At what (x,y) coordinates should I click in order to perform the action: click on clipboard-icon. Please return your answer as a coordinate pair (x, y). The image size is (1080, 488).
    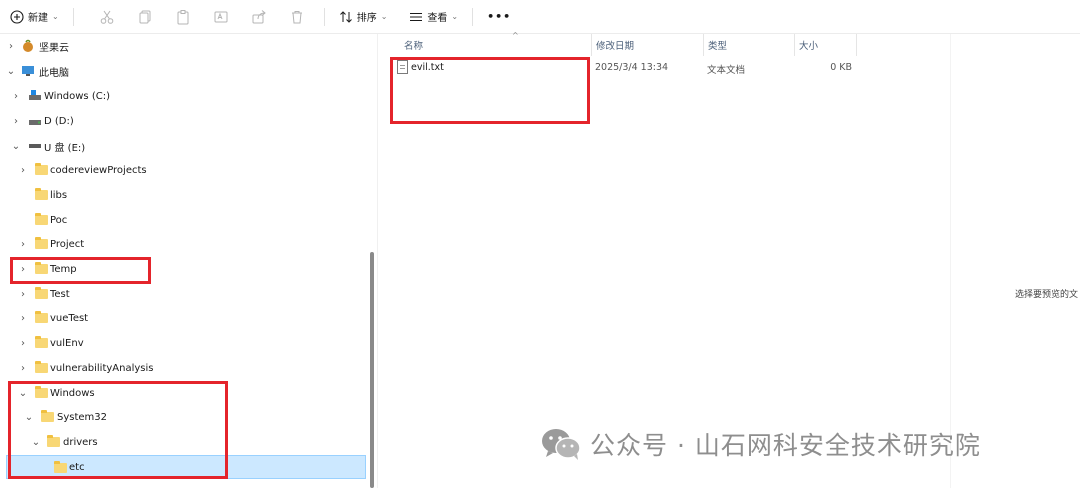
    Looking at the image, I should click on (183, 16).